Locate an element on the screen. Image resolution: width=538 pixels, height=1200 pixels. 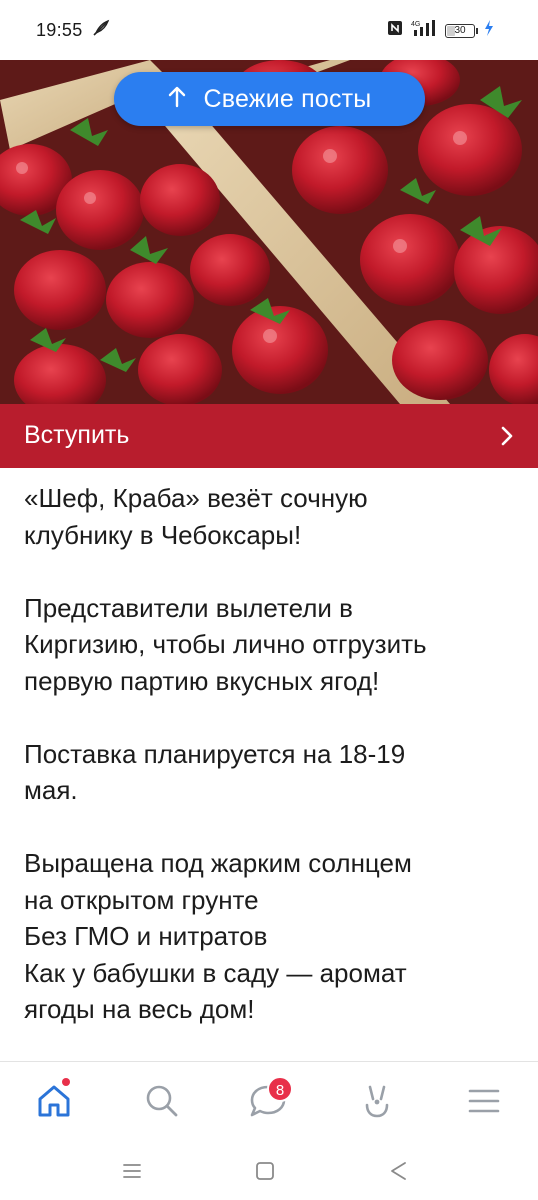
status-icons: 4G 30 is located at coordinates (440, 30).